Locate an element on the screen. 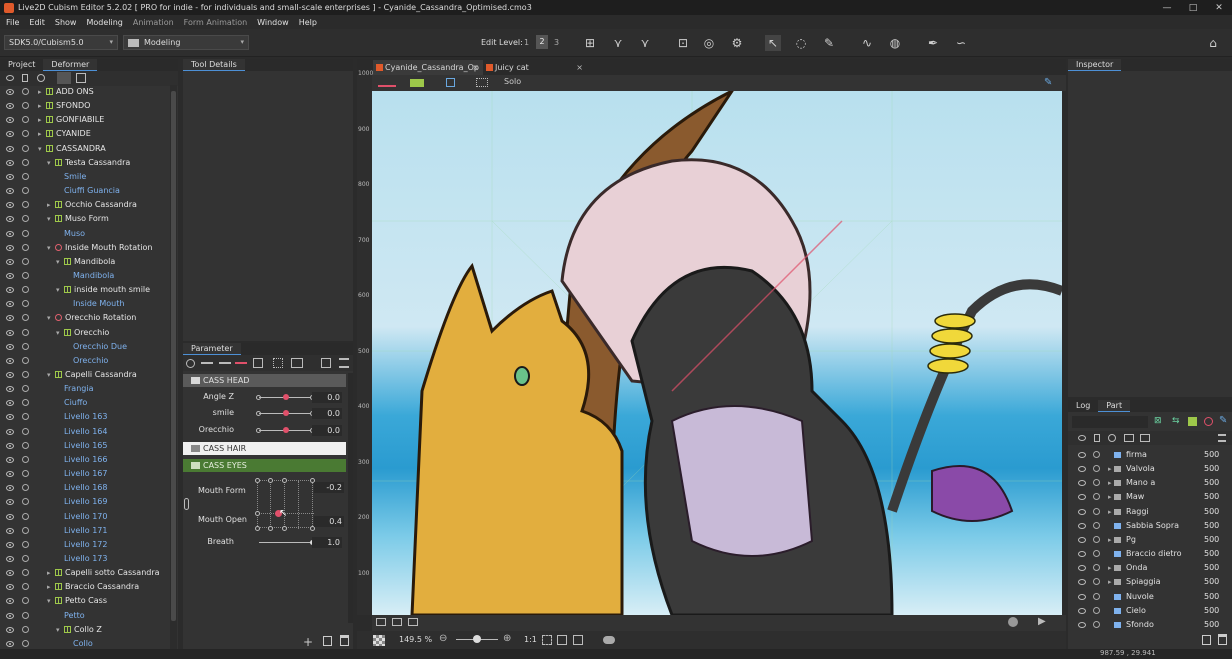  menu-modeling: Modeling is located at coordinates (104, 22).